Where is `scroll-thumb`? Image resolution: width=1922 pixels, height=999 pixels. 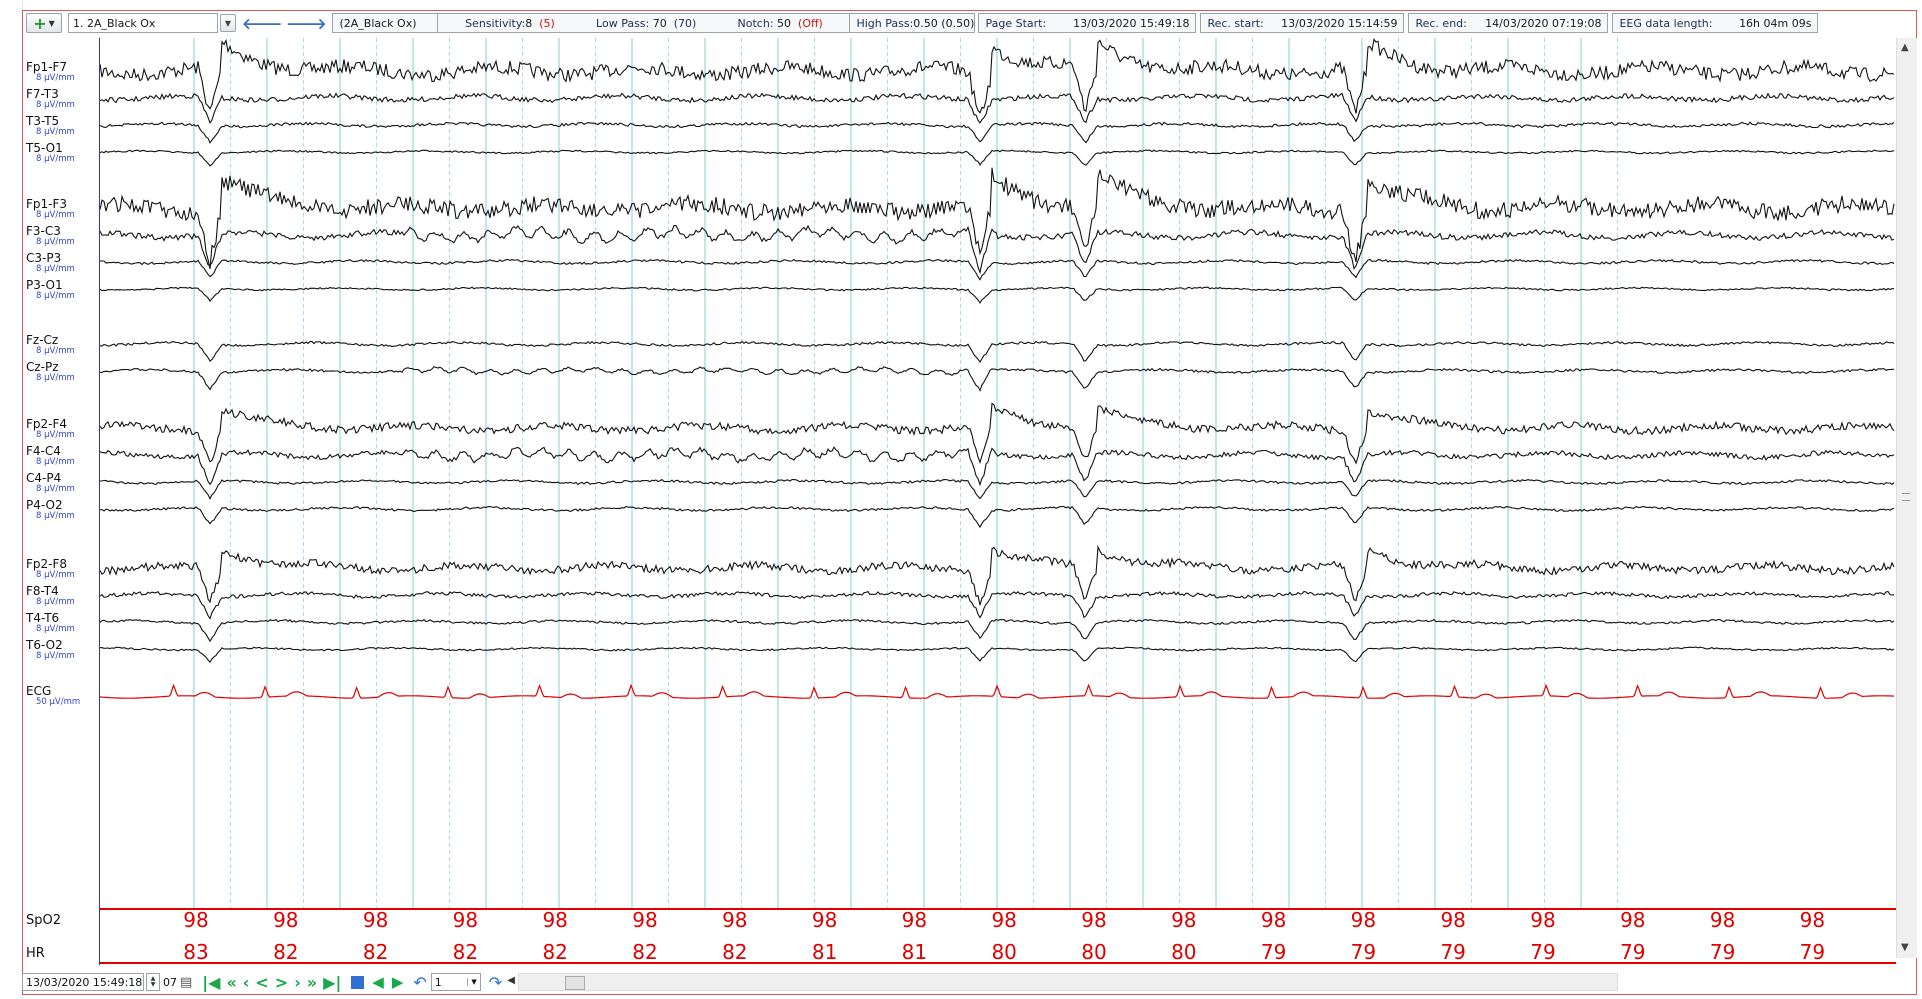 scroll-thumb is located at coordinates (575, 983).